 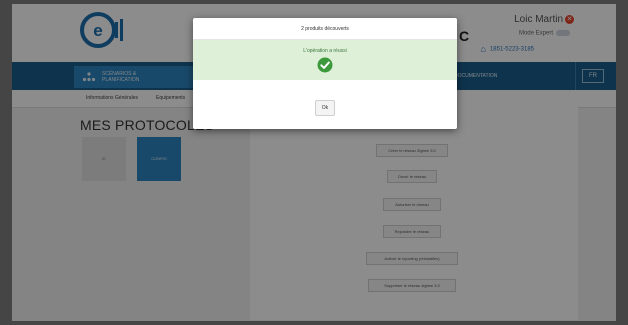 What do you see at coordinates (325, 108) in the screenshot?
I see `ok-button: Ok` at bounding box center [325, 108].